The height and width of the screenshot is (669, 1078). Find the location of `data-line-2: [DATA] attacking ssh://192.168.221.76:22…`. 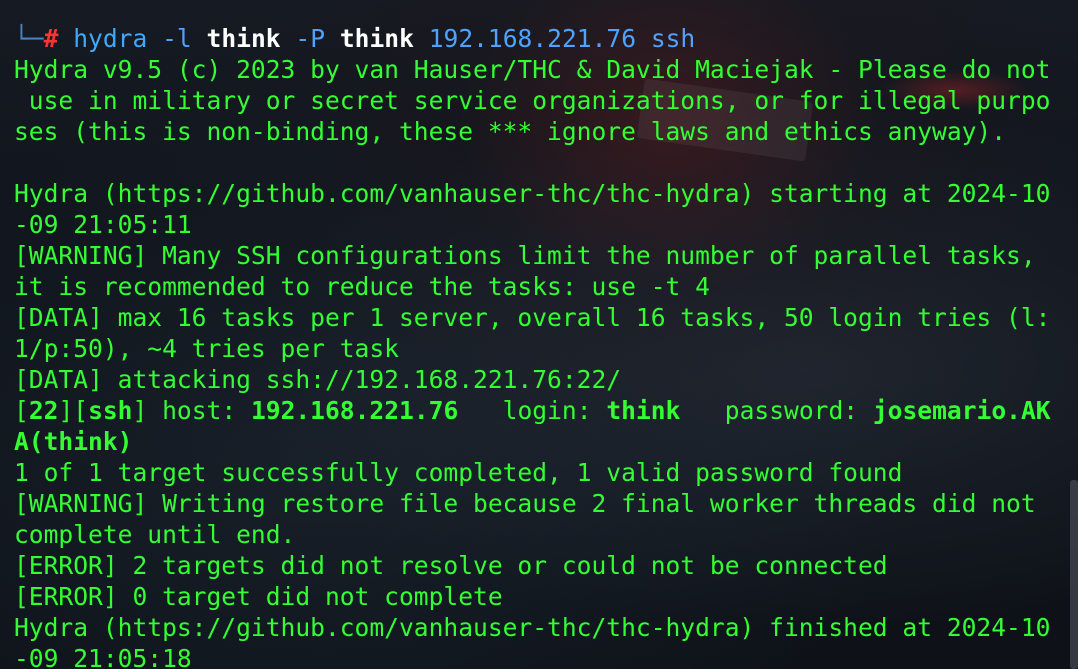

data-line-2: [DATA] attacking ssh://192.168.221.76:22… is located at coordinates (318, 379).